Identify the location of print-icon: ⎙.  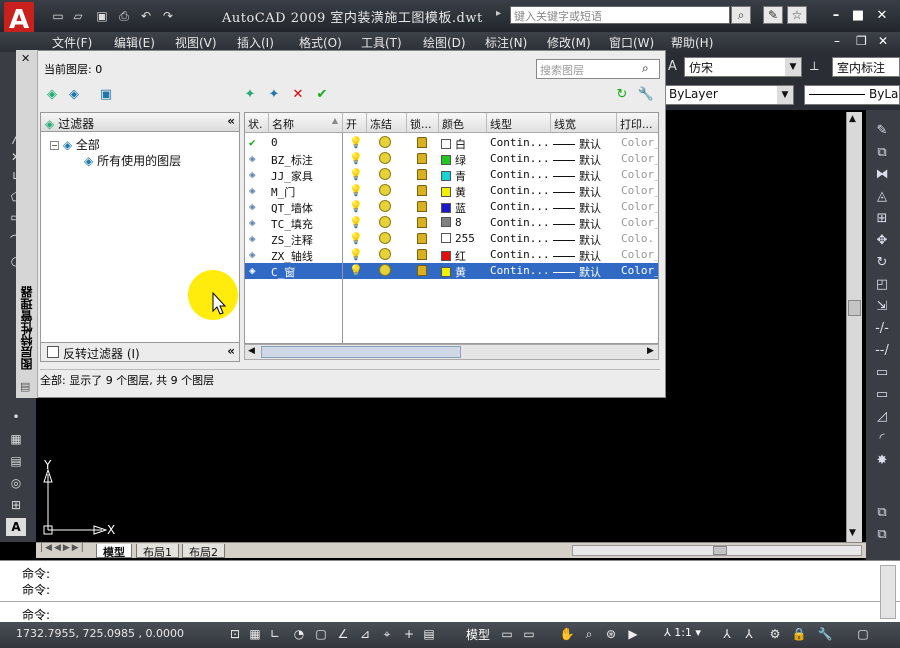
(124, 16).